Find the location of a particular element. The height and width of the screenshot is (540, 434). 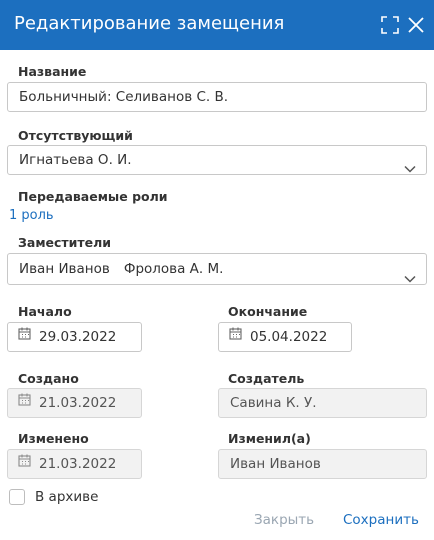

created-date-field: 21.03.2022 is located at coordinates (74, 403).